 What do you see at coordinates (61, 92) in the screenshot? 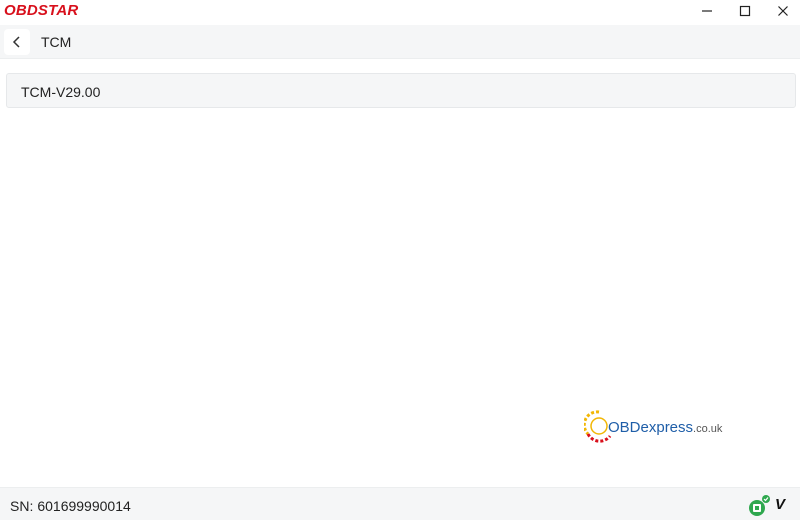
I see `list-item-label: TCM-V29.00` at bounding box center [61, 92].